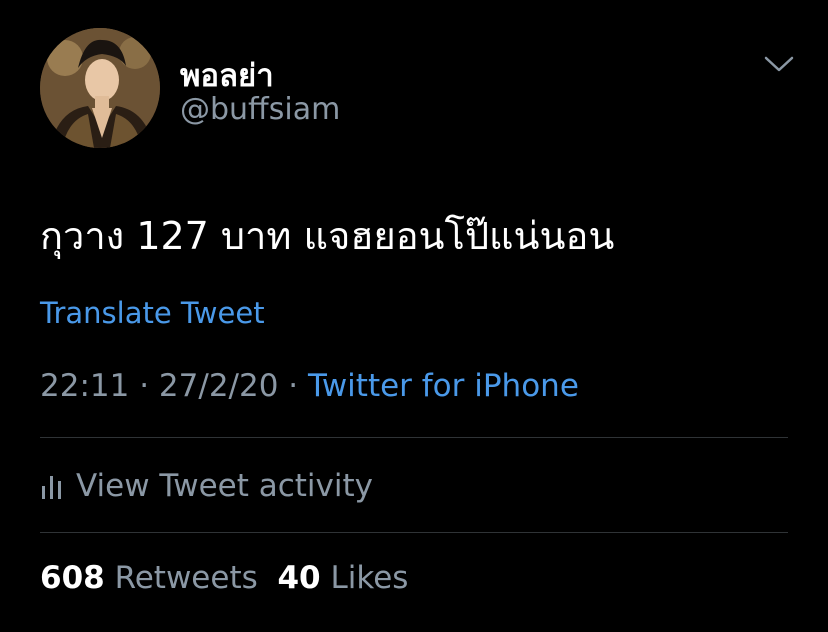  I want to click on avatar, so click(100, 88).